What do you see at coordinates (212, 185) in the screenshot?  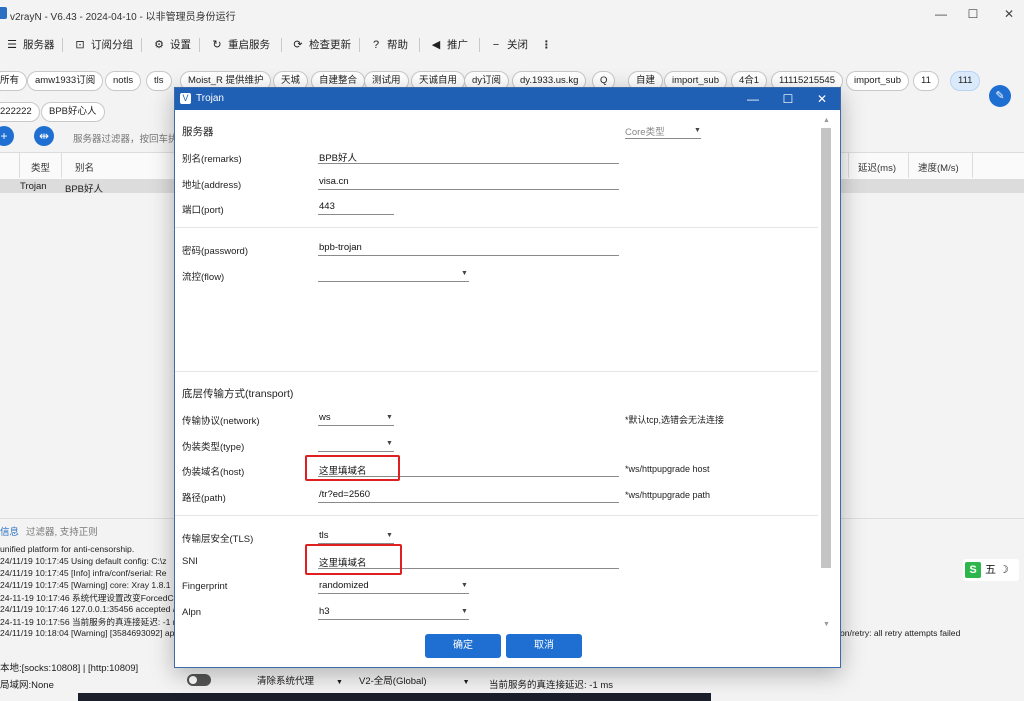 I see `address-label: 地址(address)` at bounding box center [212, 185].